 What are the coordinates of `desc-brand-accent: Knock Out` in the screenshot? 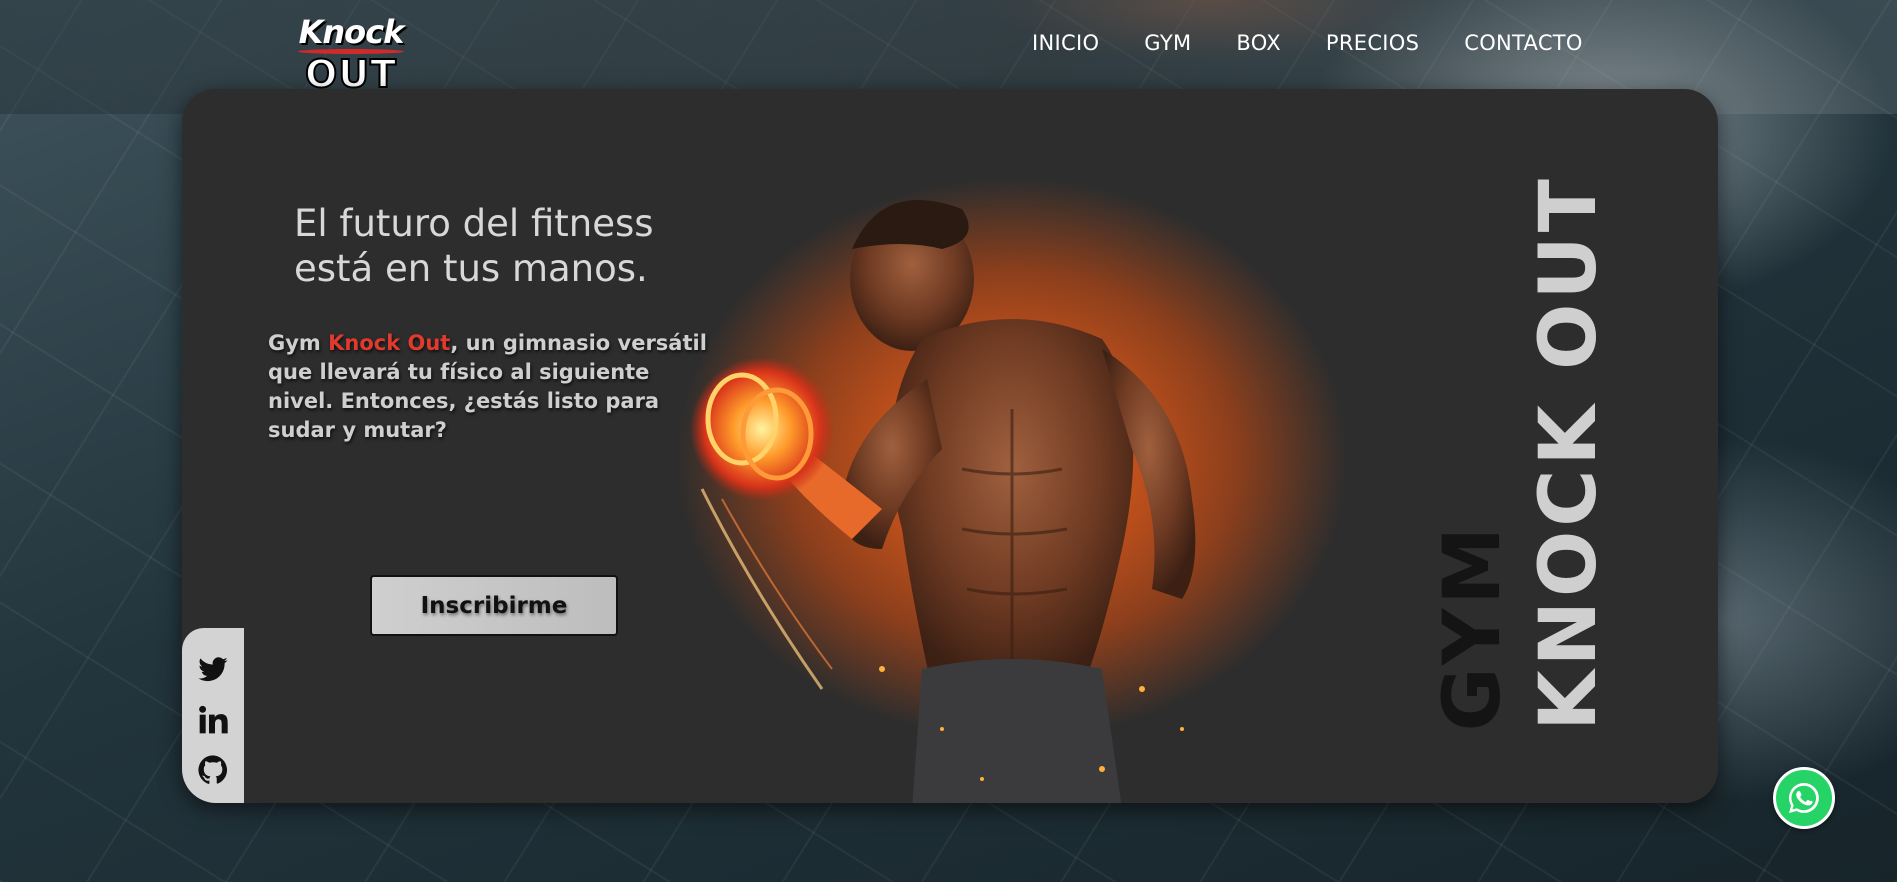 It's located at (389, 343).